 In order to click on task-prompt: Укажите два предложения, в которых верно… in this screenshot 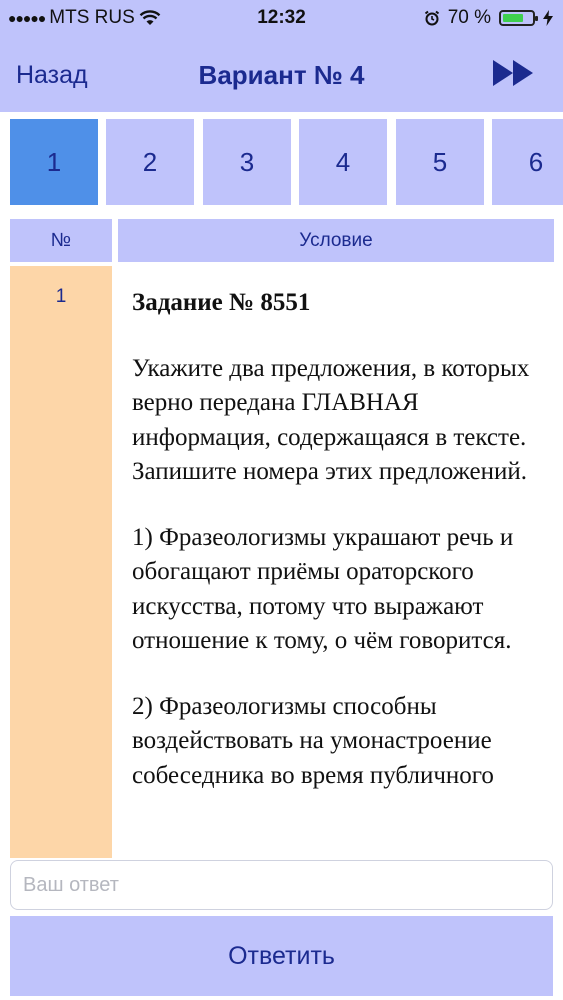, I will do `click(331, 420)`.